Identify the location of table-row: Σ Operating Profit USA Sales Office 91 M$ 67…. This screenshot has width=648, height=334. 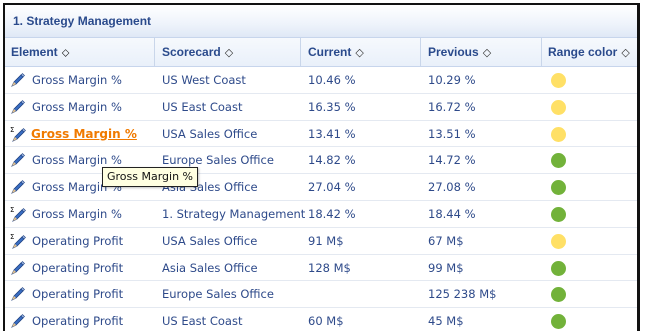
(321, 241).